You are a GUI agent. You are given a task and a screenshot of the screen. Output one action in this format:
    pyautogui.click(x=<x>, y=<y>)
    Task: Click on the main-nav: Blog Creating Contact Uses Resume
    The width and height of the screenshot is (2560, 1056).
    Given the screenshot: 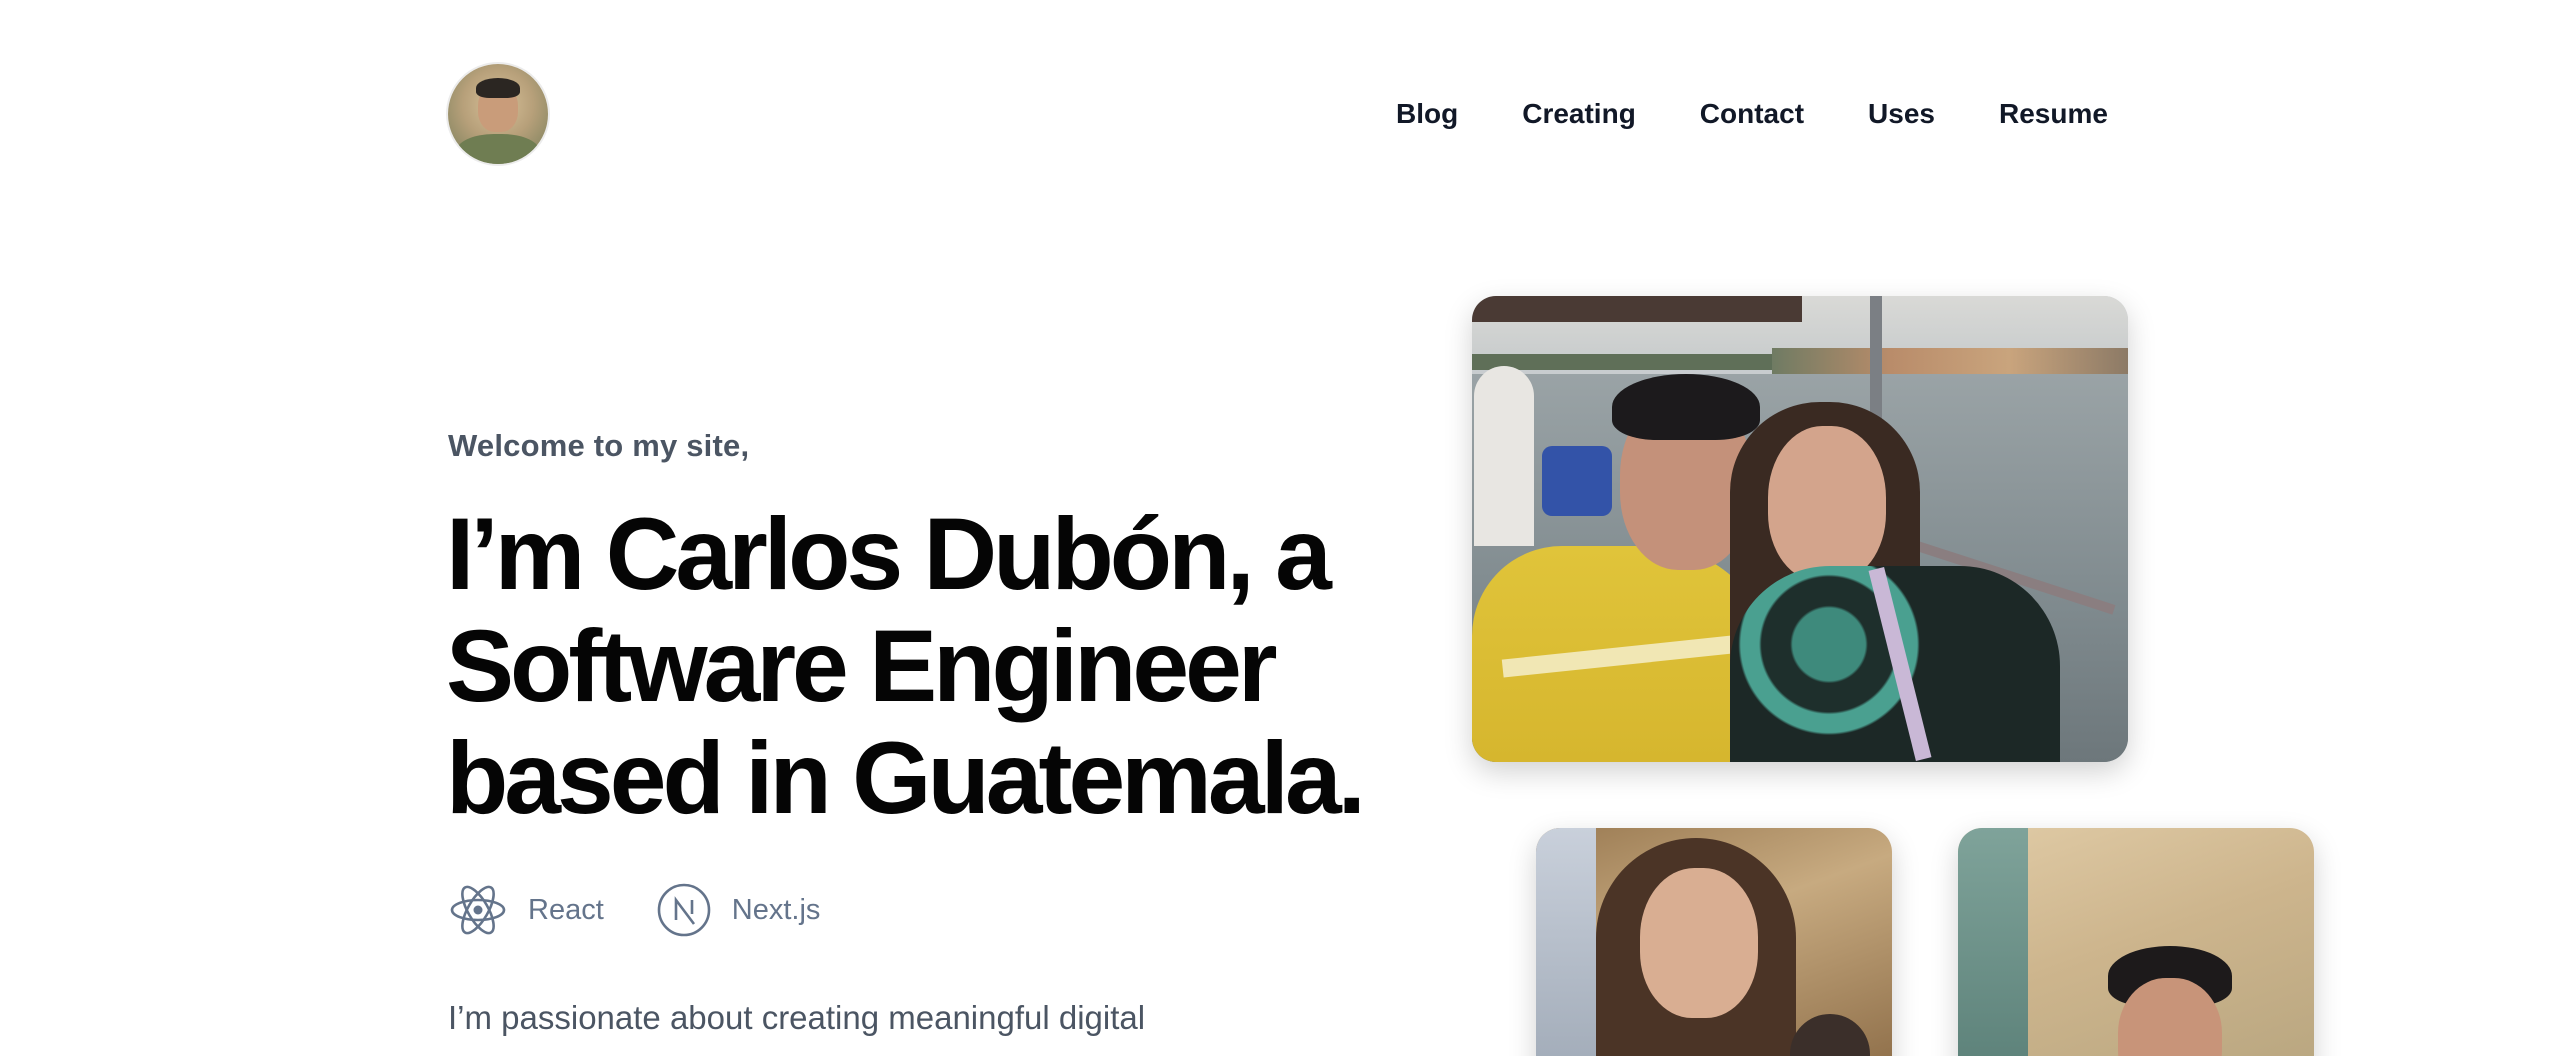 What is the action you would take?
    pyautogui.click(x=1752, y=114)
    